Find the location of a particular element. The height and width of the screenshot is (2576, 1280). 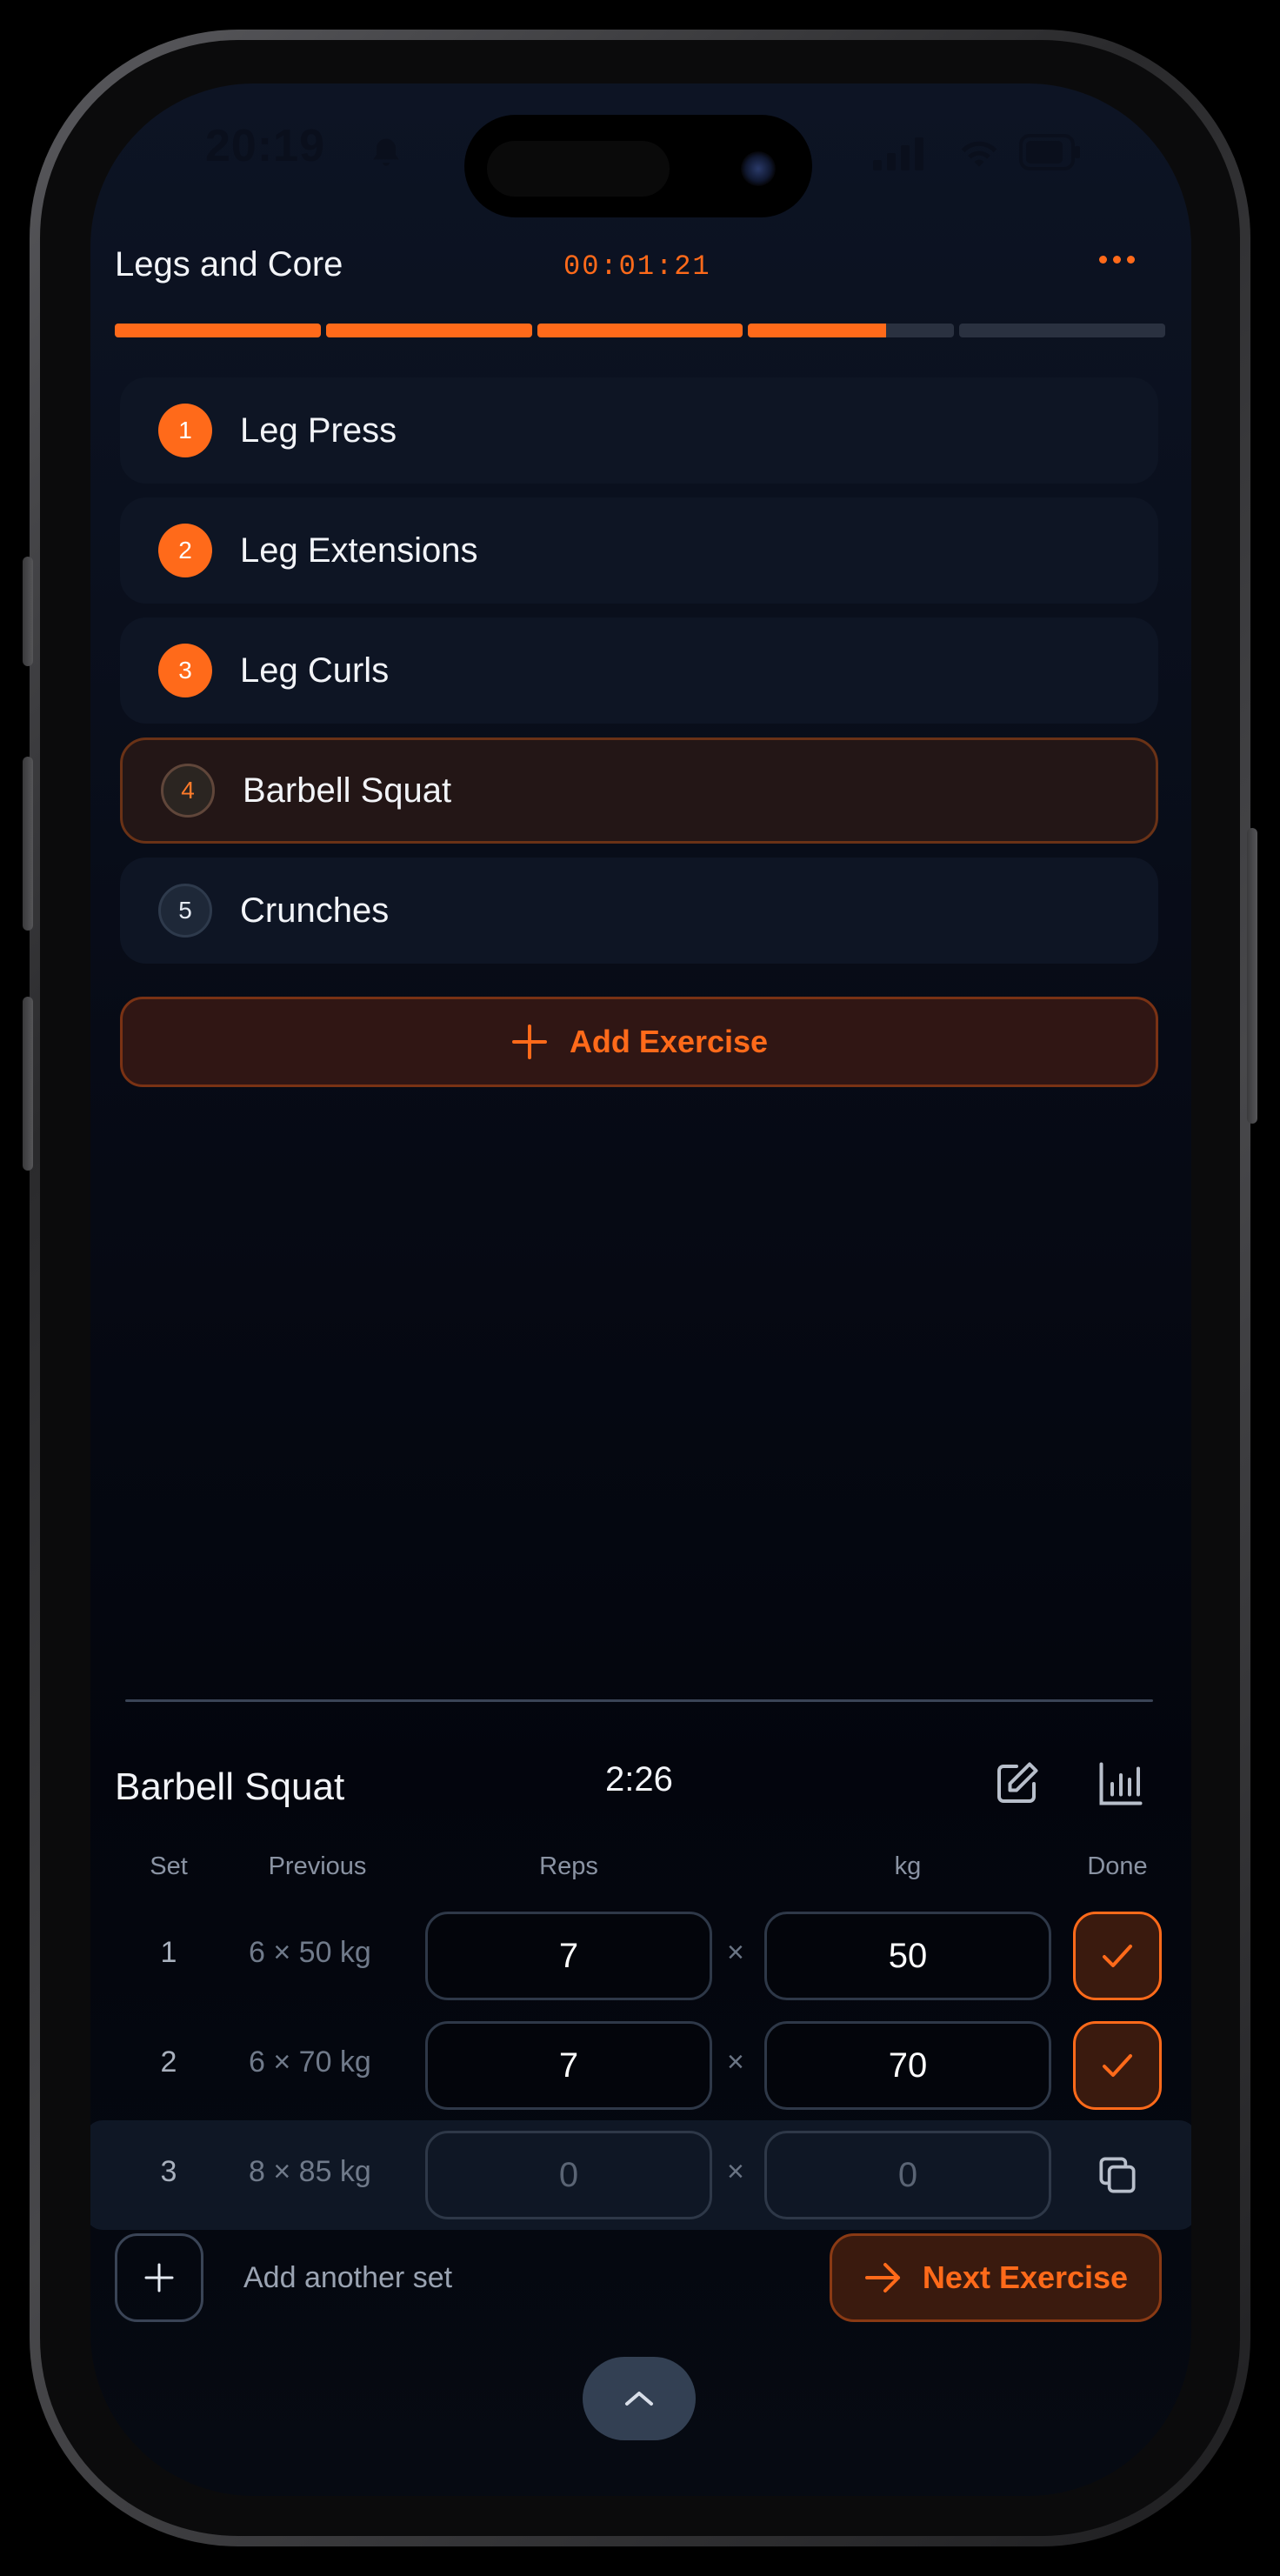

column-header-kg: kg is located at coordinates (908, 1866).